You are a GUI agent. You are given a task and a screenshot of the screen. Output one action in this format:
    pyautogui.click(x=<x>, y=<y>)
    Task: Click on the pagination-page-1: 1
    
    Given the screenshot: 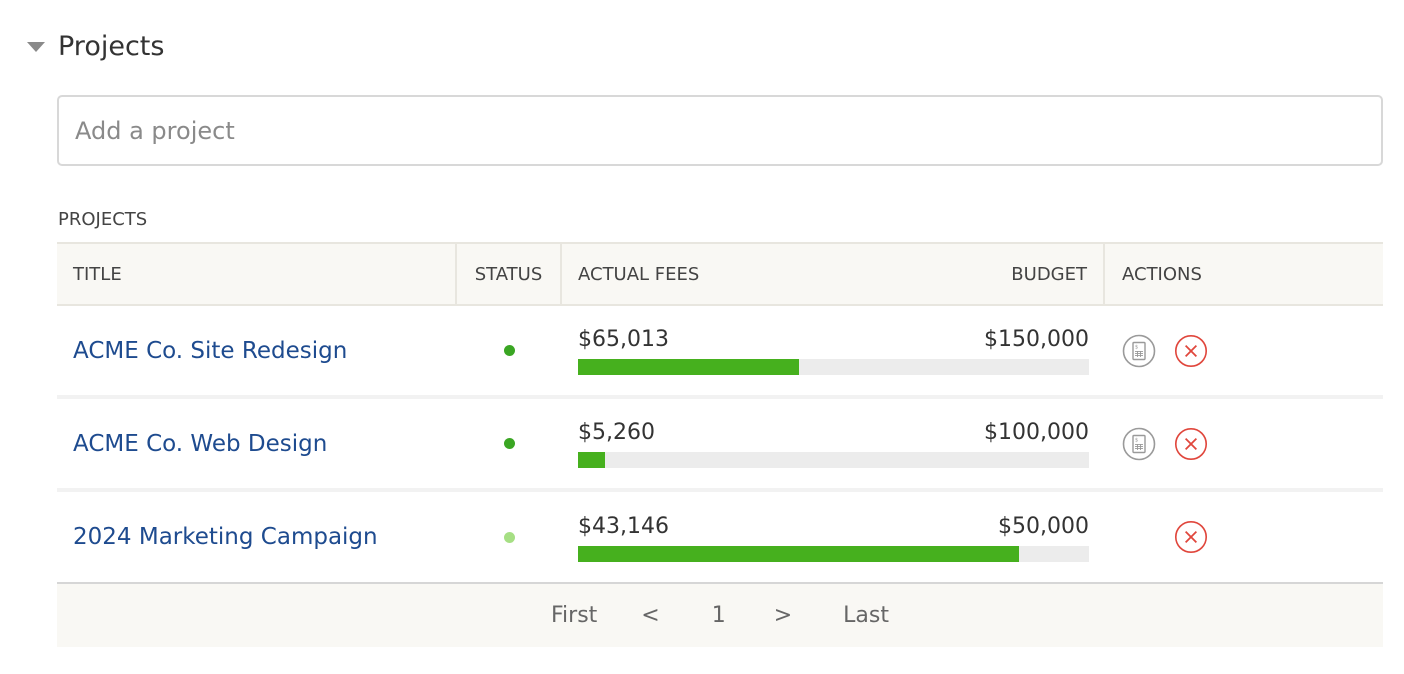 What is the action you would take?
    pyautogui.click(x=719, y=615)
    